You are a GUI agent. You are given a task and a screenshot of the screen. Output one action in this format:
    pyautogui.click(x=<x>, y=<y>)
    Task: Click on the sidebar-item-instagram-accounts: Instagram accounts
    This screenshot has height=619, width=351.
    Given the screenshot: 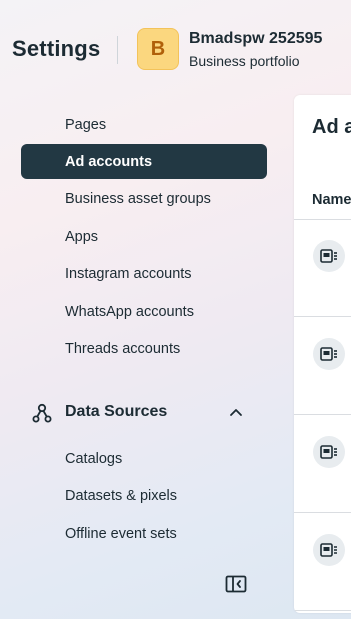 What is the action you would take?
    pyautogui.click(x=144, y=273)
    